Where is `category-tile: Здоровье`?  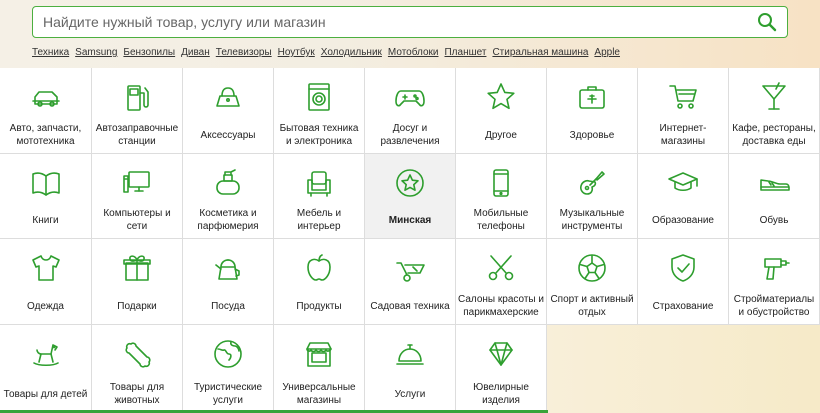
category-tile: Здоровье is located at coordinates (592, 111).